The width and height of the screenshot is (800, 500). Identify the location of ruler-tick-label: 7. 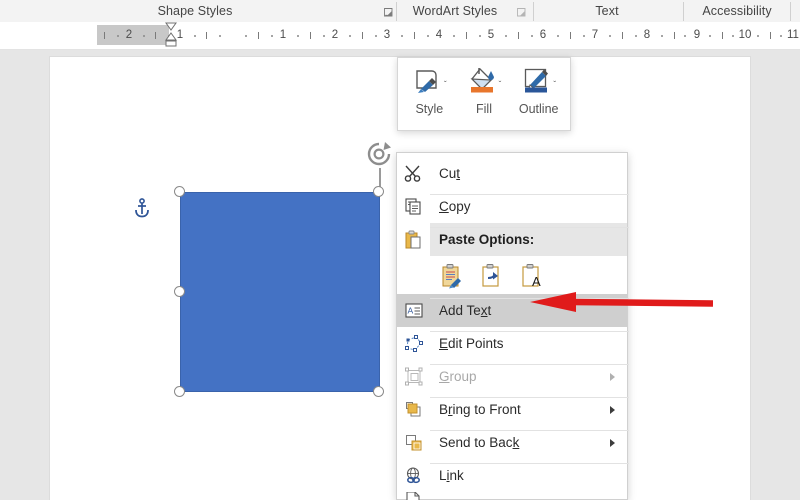
(595, 35).